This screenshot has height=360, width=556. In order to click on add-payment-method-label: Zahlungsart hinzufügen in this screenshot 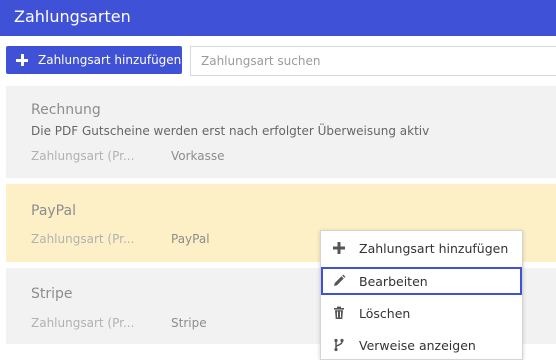, I will do `click(110, 60)`.